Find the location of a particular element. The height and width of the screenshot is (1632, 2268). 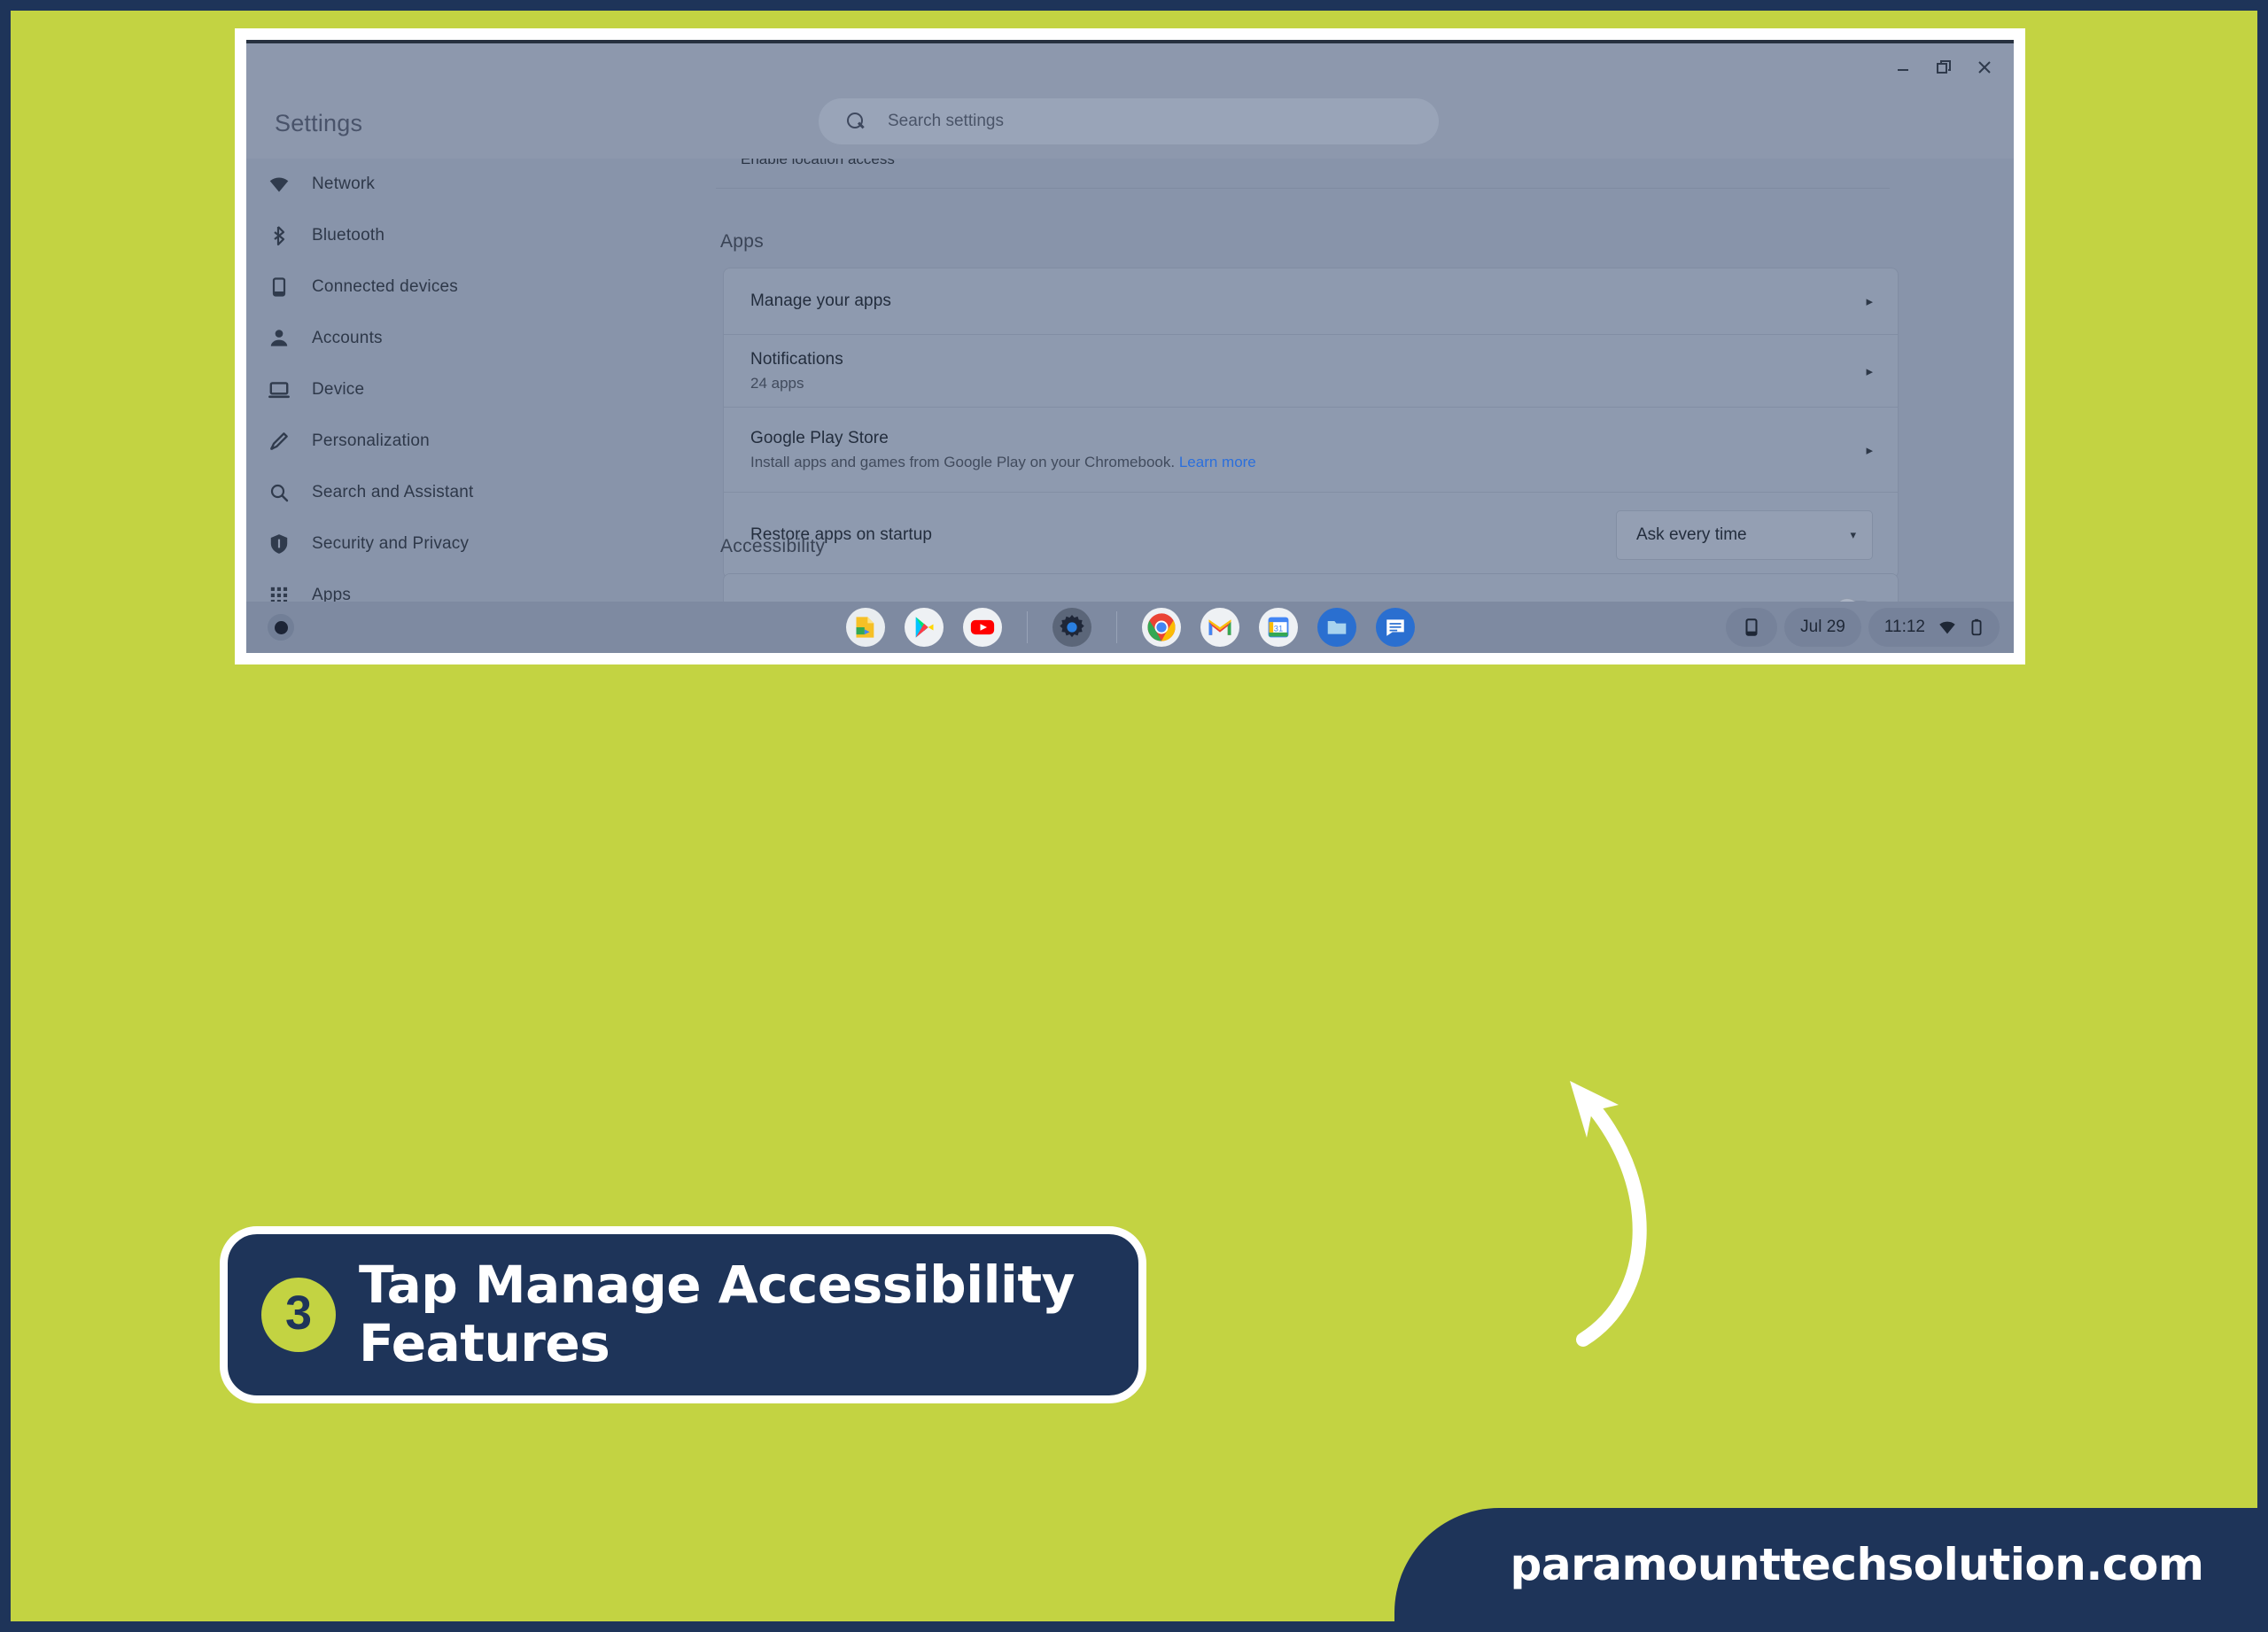

shelf-date: Jul 29 is located at coordinates (1822, 627).